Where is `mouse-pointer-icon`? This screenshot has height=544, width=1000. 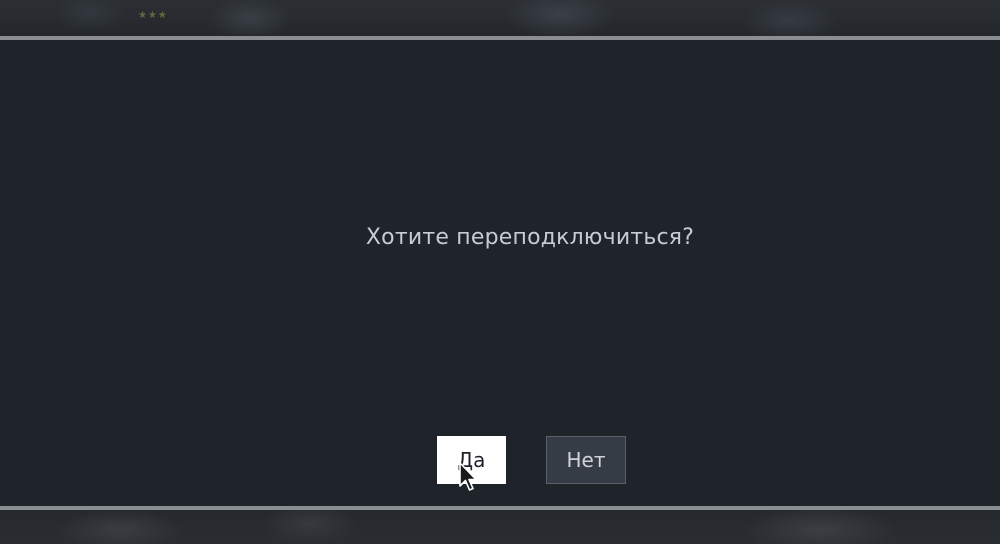
mouse-pointer-icon is located at coordinates (468, 476).